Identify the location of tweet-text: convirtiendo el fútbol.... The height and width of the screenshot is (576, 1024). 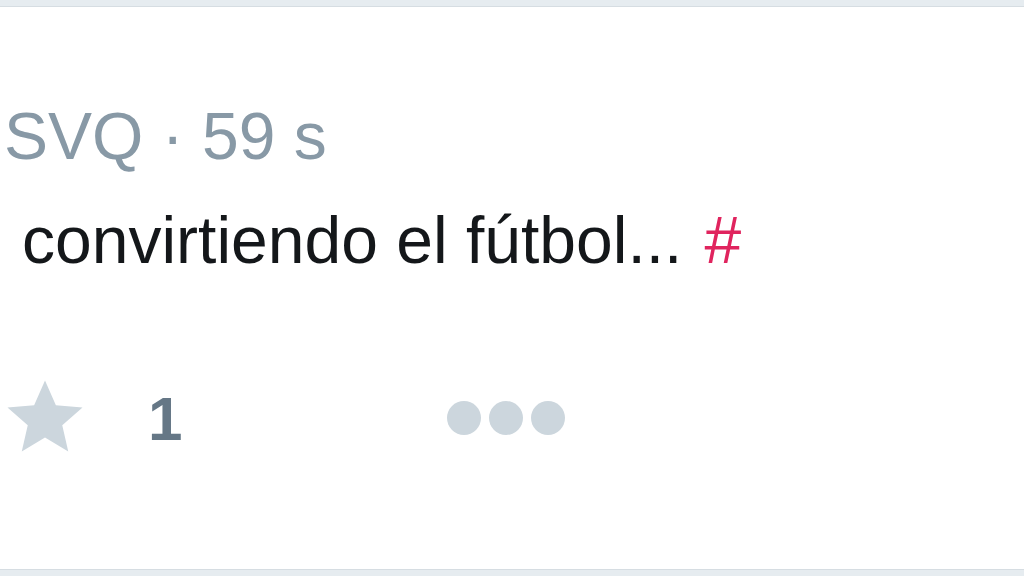
(352, 240).